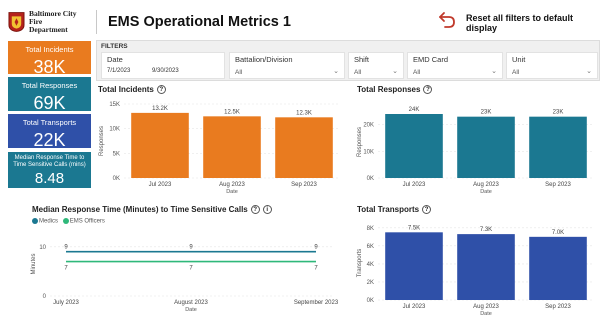  What do you see at coordinates (534, 23) in the screenshot?
I see `reset-filters-button: Reset all filters to default display` at bounding box center [534, 23].